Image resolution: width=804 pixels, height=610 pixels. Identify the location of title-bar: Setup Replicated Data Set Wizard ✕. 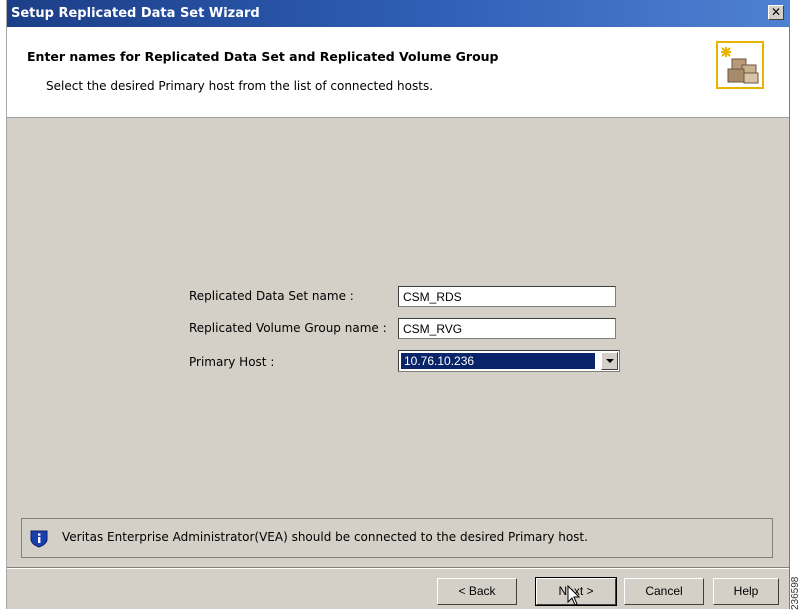
(398, 13).